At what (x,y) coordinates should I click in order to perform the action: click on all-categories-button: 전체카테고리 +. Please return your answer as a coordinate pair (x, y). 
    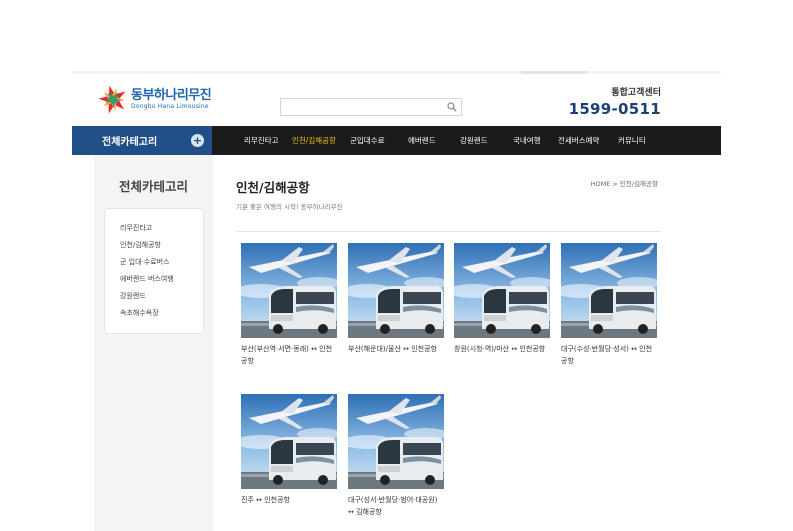
    Looking at the image, I should click on (142, 140).